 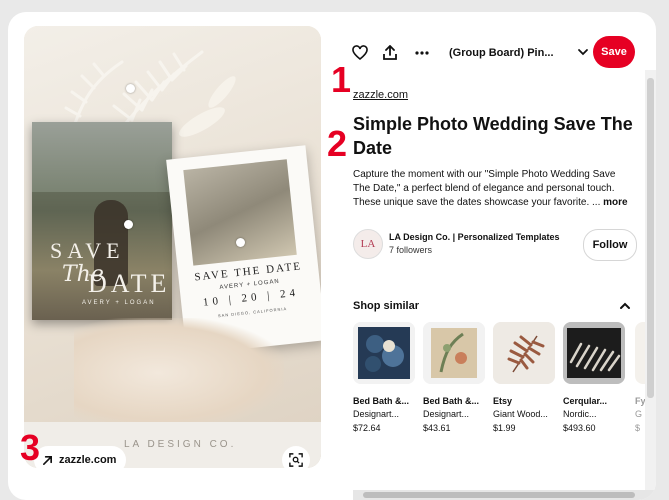 I want to click on visual-search-icon, so click(x=296, y=460).